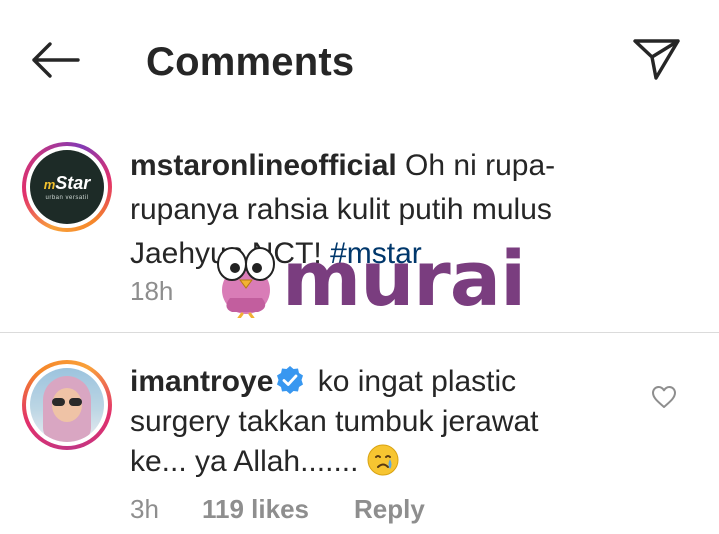 The width and height of the screenshot is (719, 534). I want to click on mstar-tagline: urban versatil, so click(67, 198).